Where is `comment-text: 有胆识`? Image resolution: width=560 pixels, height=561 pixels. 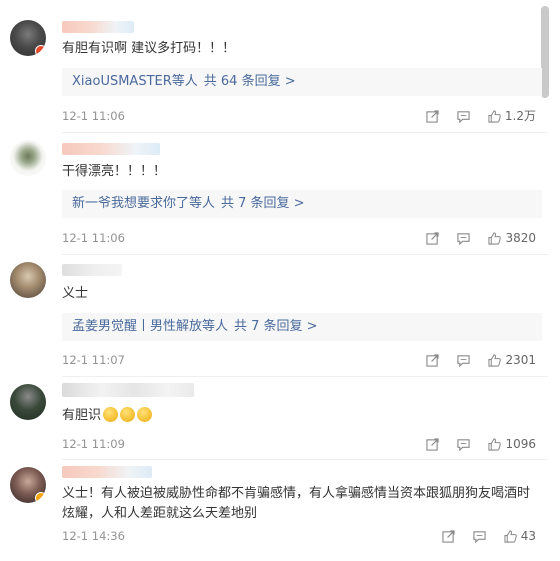 comment-text: 有胆识 is located at coordinates (301, 415).